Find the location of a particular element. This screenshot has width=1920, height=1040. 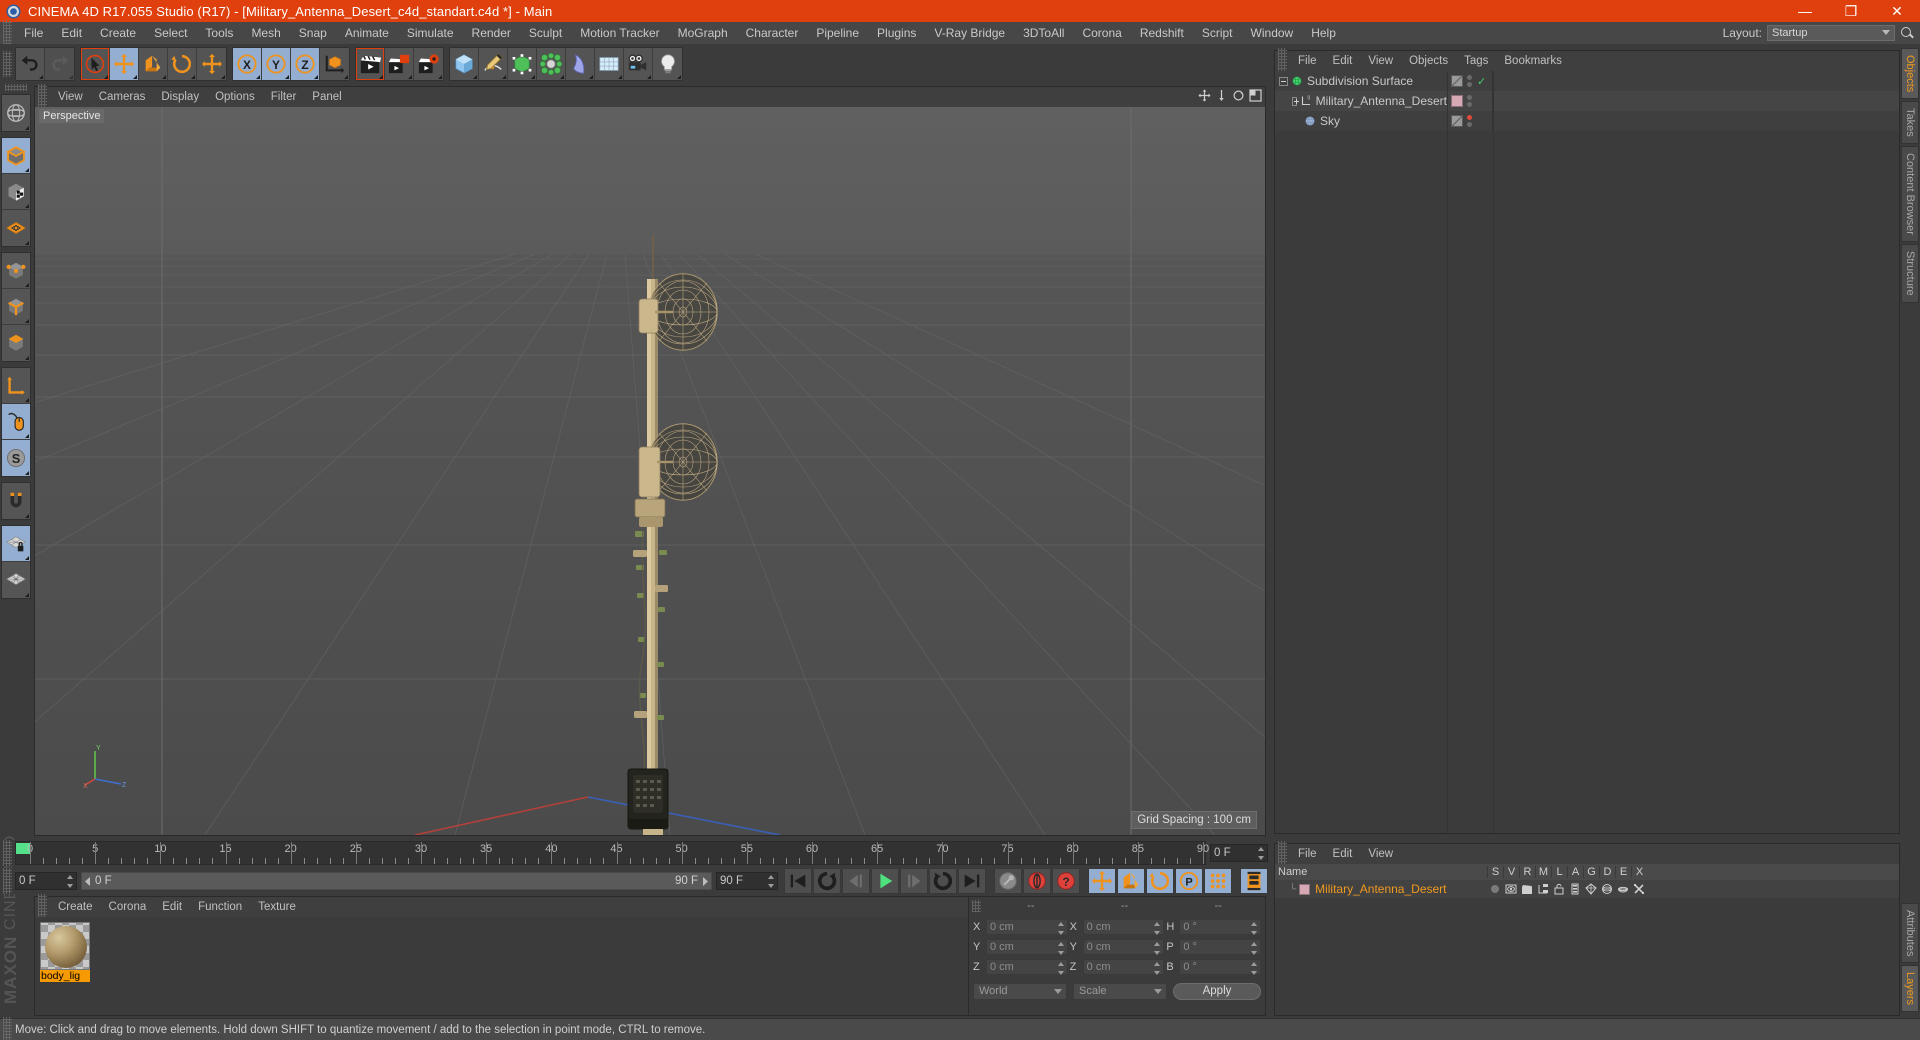

layers-column-d: D is located at coordinates (1607, 872).